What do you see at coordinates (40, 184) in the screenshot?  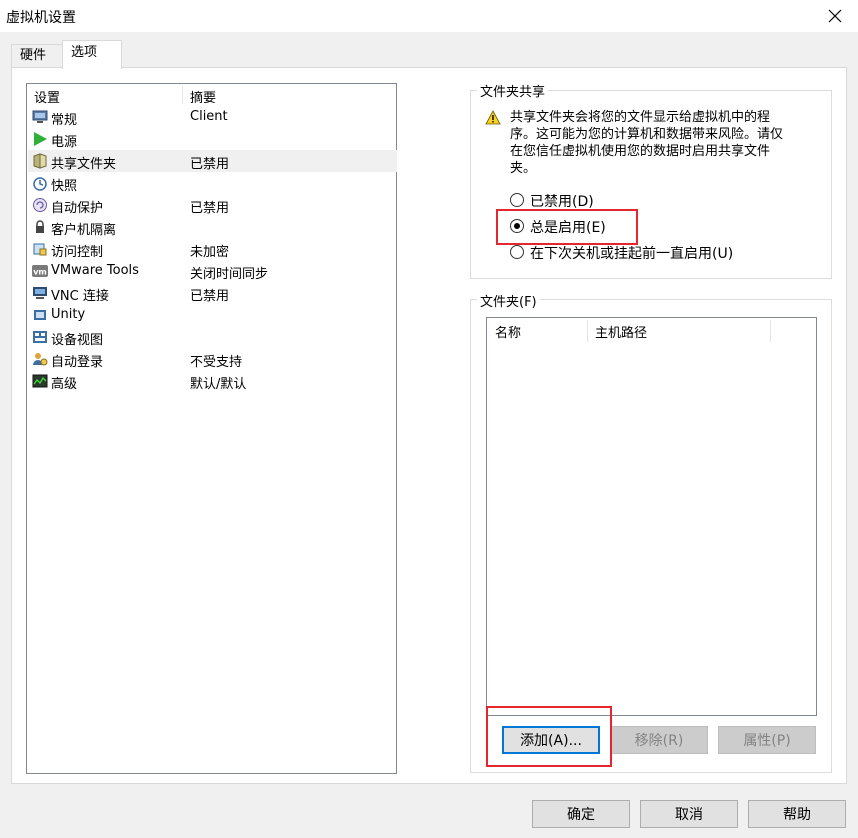 I see `snapshot-icon` at bounding box center [40, 184].